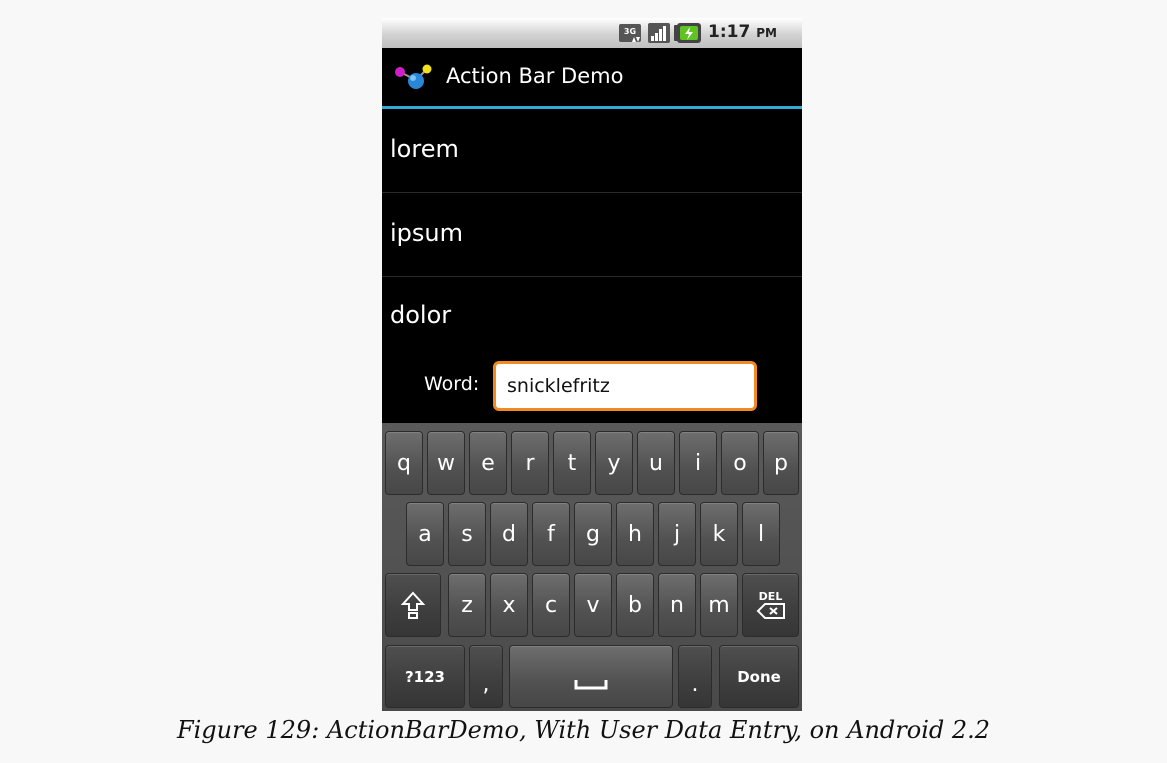  Describe the element at coordinates (656, 463) in the screenshot. I see `key-u: u` at that location.